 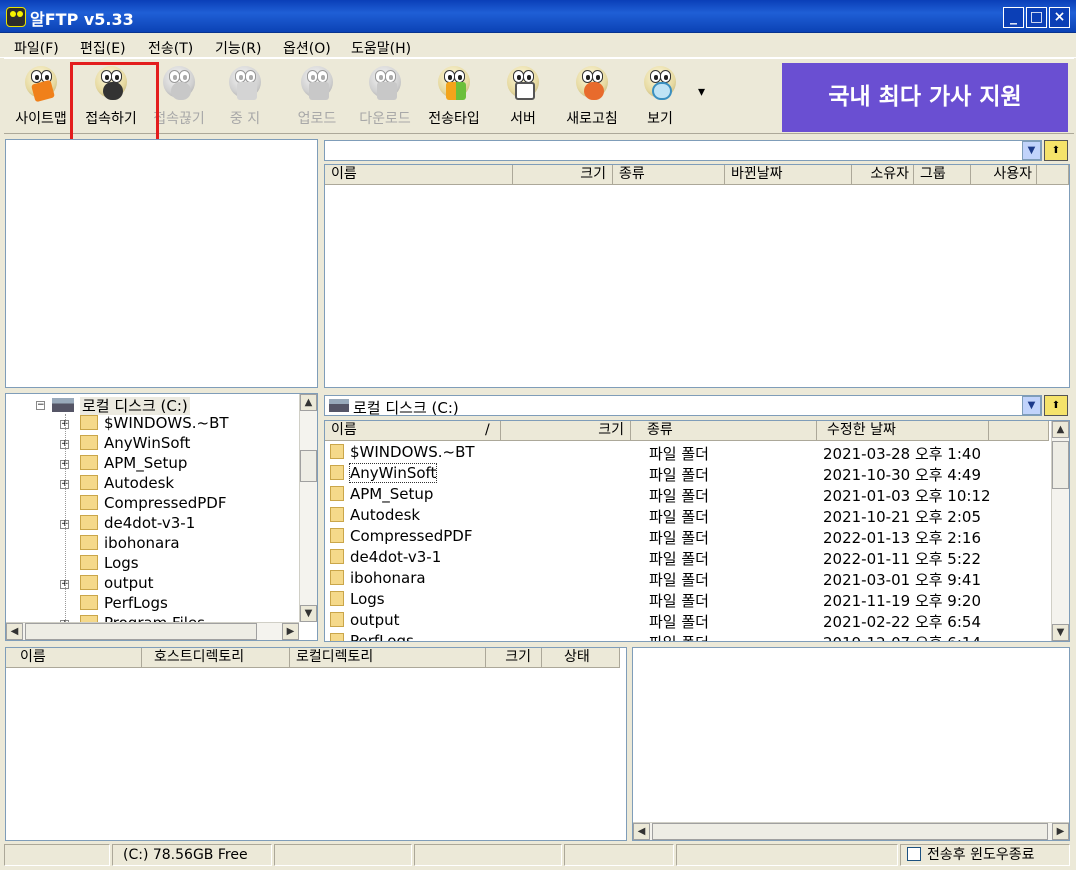 I want to click on title-bar, so click(x=538, y=16).